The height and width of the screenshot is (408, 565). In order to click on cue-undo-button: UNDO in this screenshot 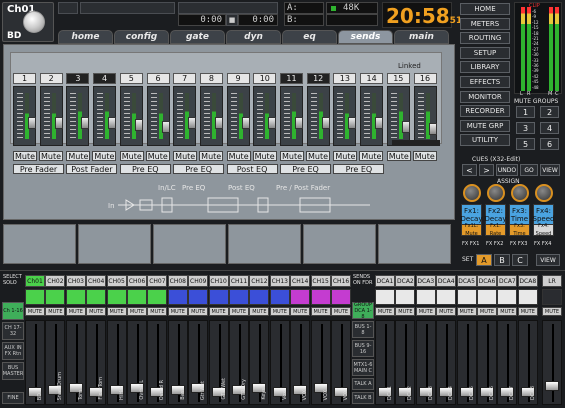, I will do `click(507, 170)`.